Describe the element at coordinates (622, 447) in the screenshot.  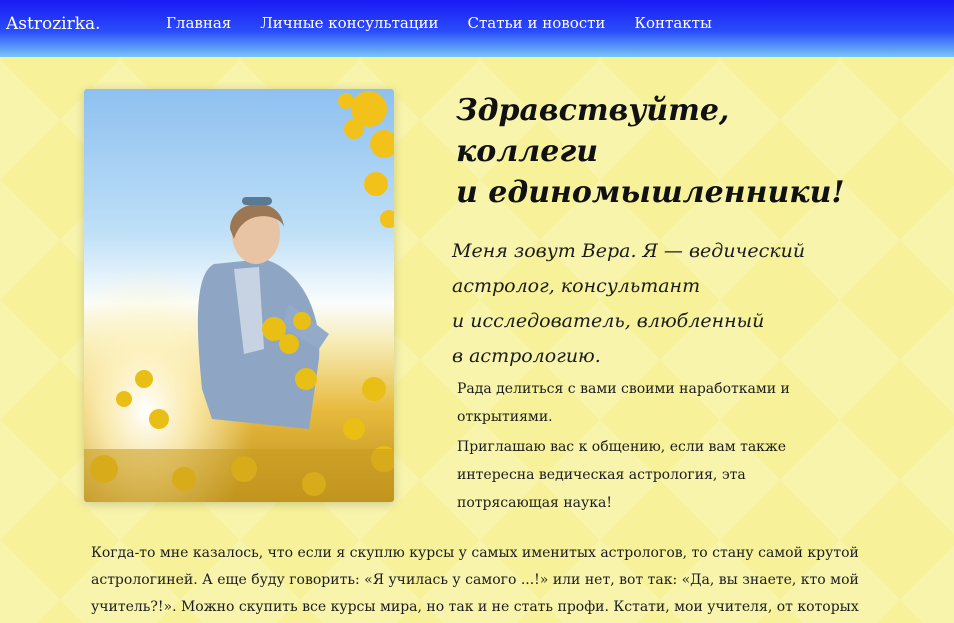
I see `paragraph-line: Приглашаю вас к общению, если вам также` at that location.